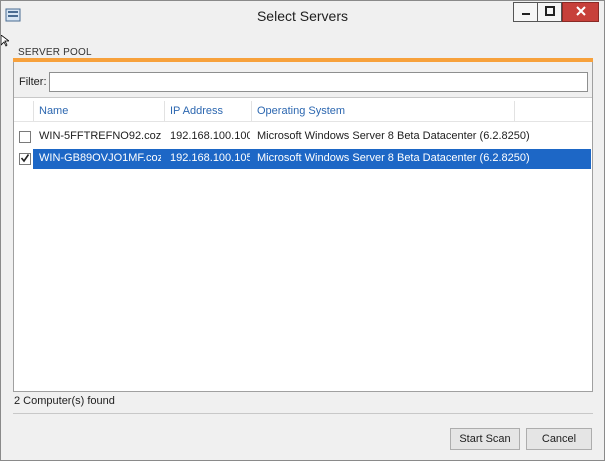 This screenshot has height=461, width=605. Describe the element at coordinates (318, 82) in the screenshot. I see `filter-input` at that location.